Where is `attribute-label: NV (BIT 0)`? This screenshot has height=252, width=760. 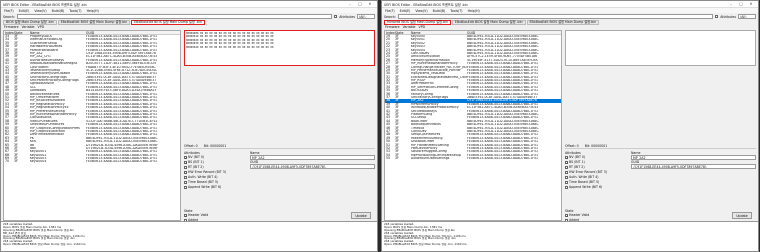
attribute-label: NV (BIT 0) is located at coordinates (196, 157).